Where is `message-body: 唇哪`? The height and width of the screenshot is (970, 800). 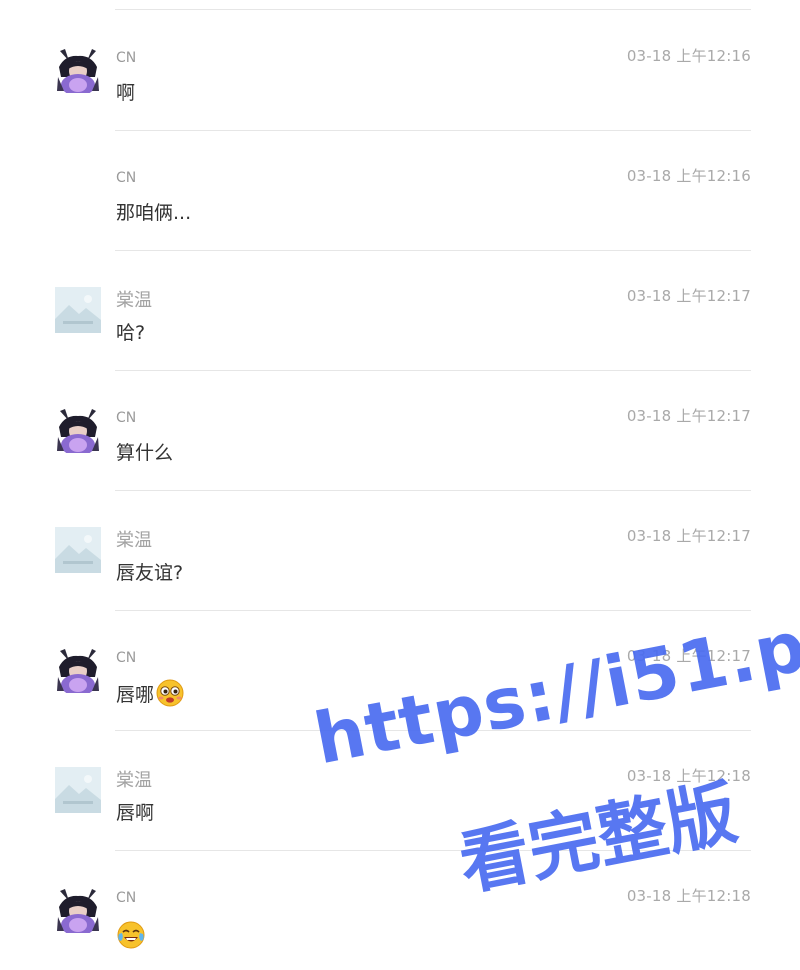 message-body: 唇哪 is located at coordinates (150, 693).